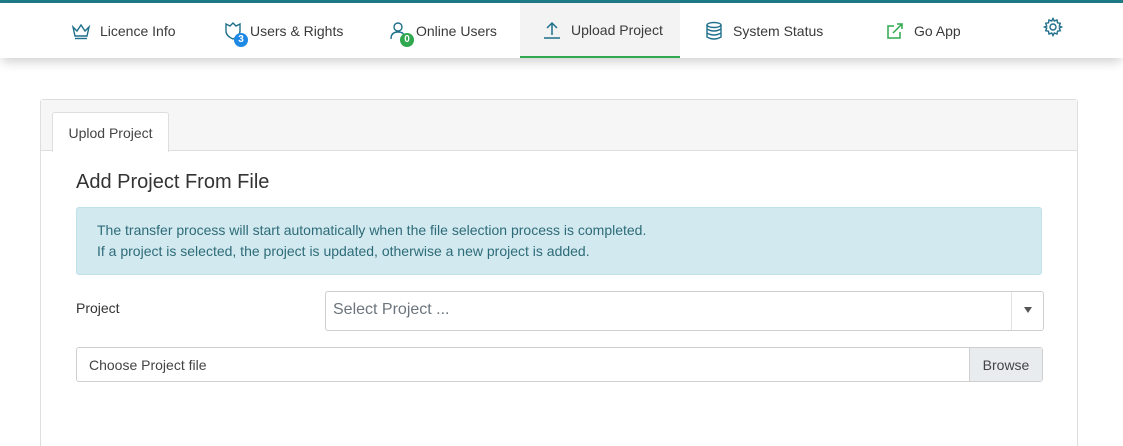  Describe the element at coordinates (552, 30) in the screenshot. I see `upload-icon` at that location.